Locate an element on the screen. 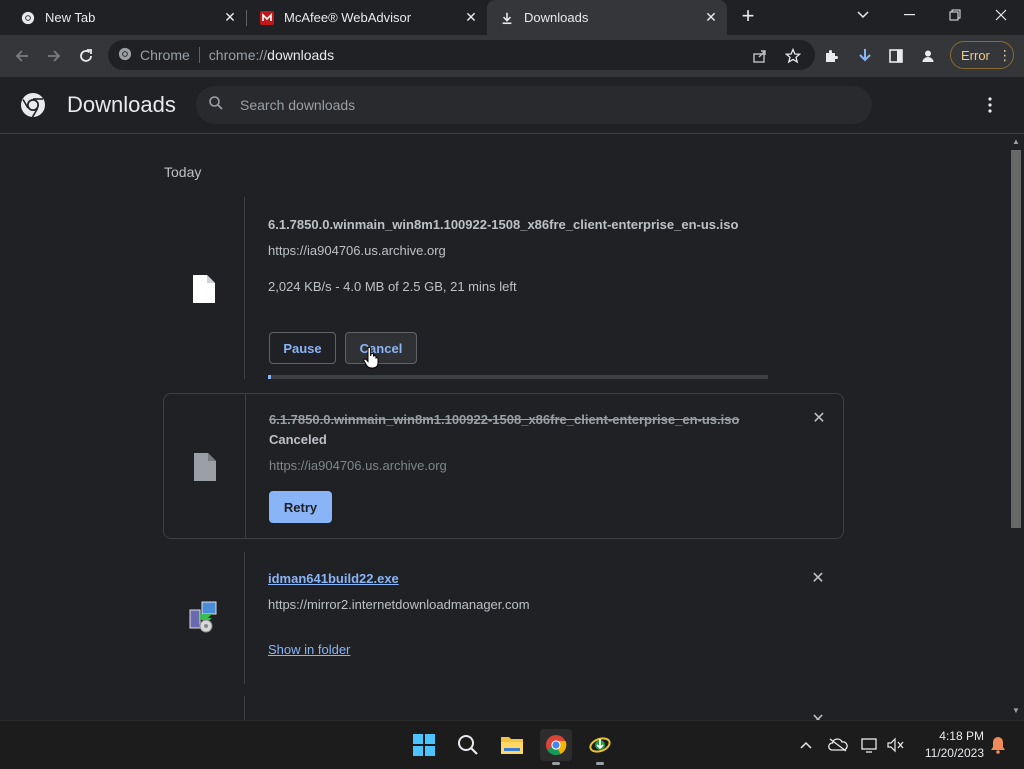 The image size is (1024, 769). idm-icon is located at coordinates (600, 745).